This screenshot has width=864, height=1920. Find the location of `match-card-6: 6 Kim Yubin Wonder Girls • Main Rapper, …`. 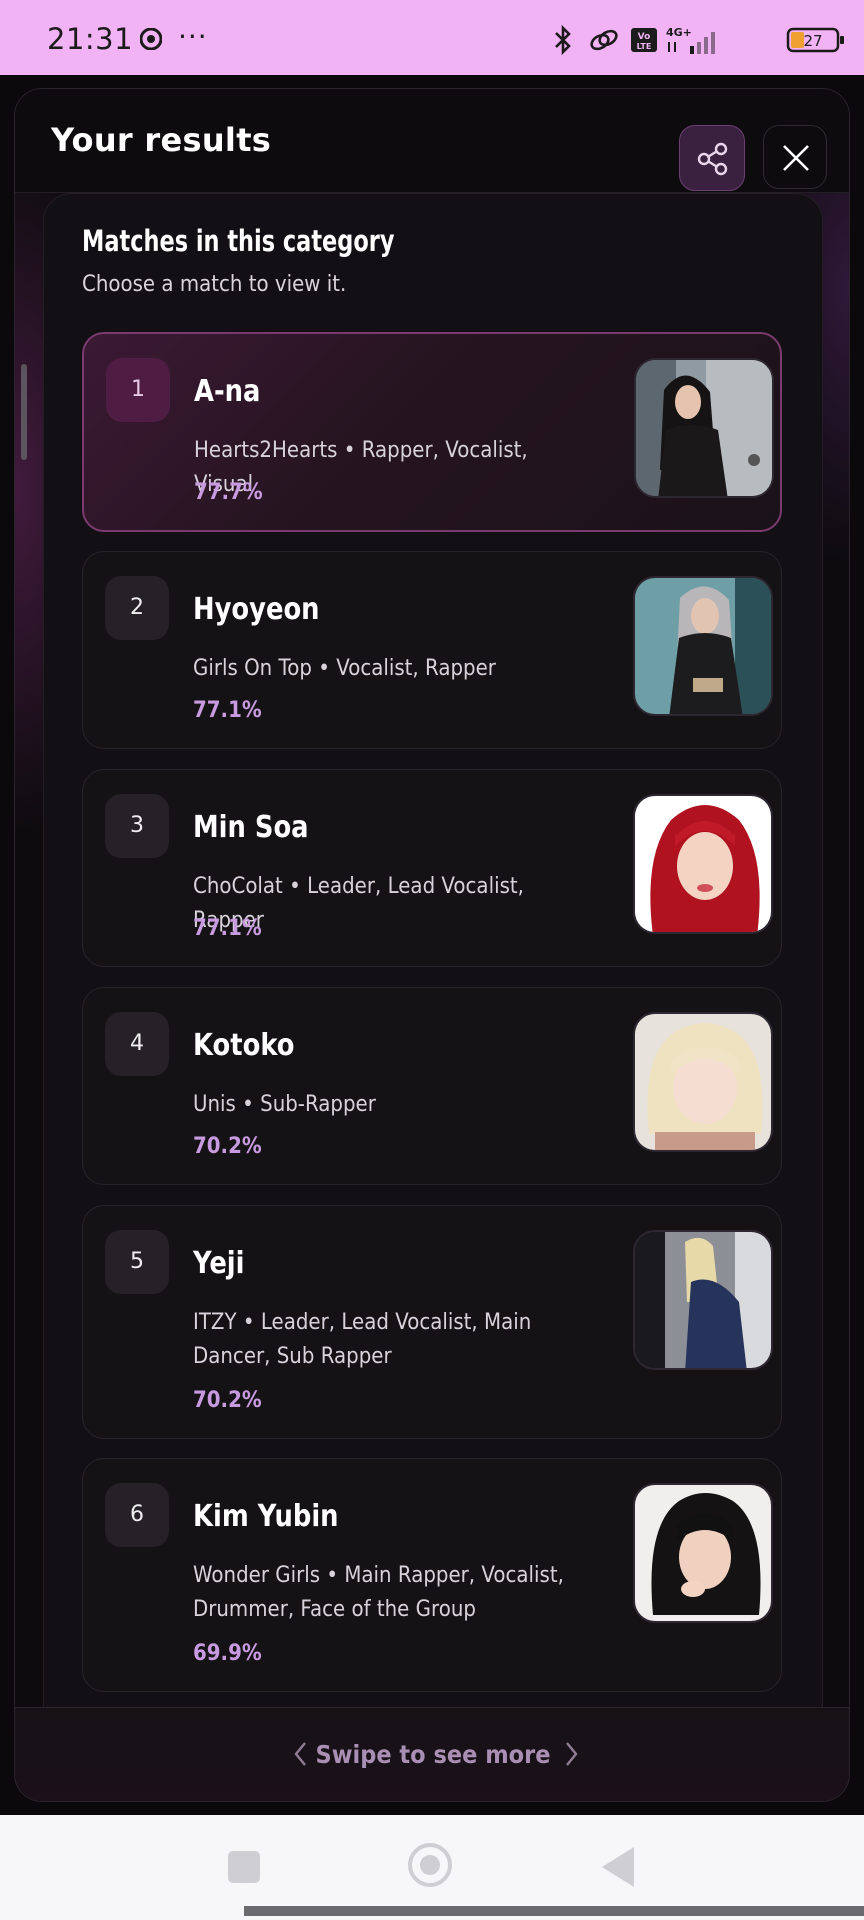

match-card-6: 6 Kim Yubin Wonder Girls • Main Rapper, … is located at coordinates (432, 1575).